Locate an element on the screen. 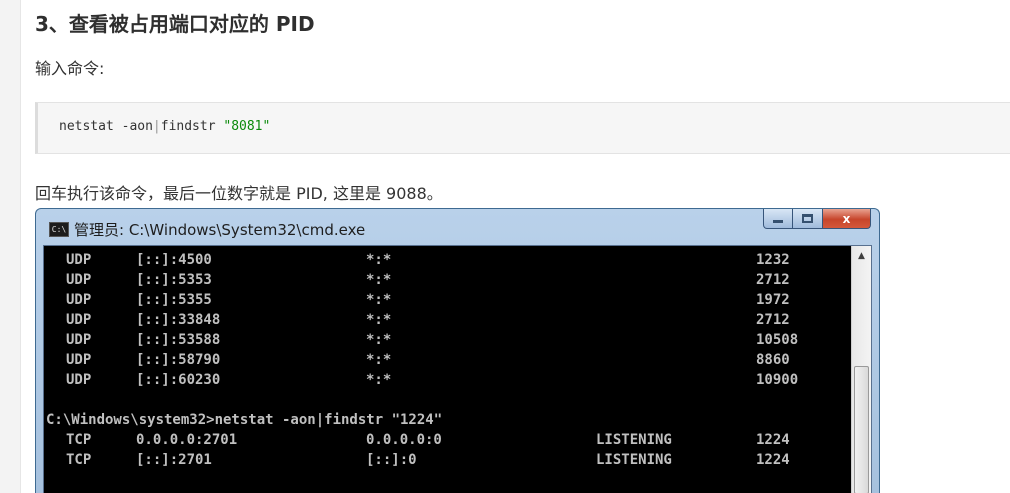 Image resolution: width=1010 pixels, height=493 pixels. cmd-app-icon: C:\ is located at coordinates (59, 229).